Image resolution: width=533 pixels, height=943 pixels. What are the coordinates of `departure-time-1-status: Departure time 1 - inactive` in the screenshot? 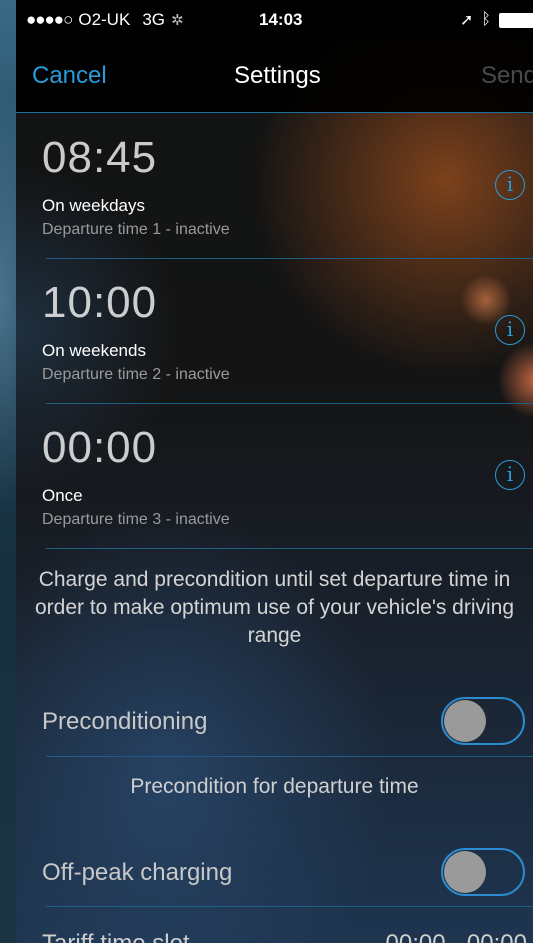 It's located at (136, 229).